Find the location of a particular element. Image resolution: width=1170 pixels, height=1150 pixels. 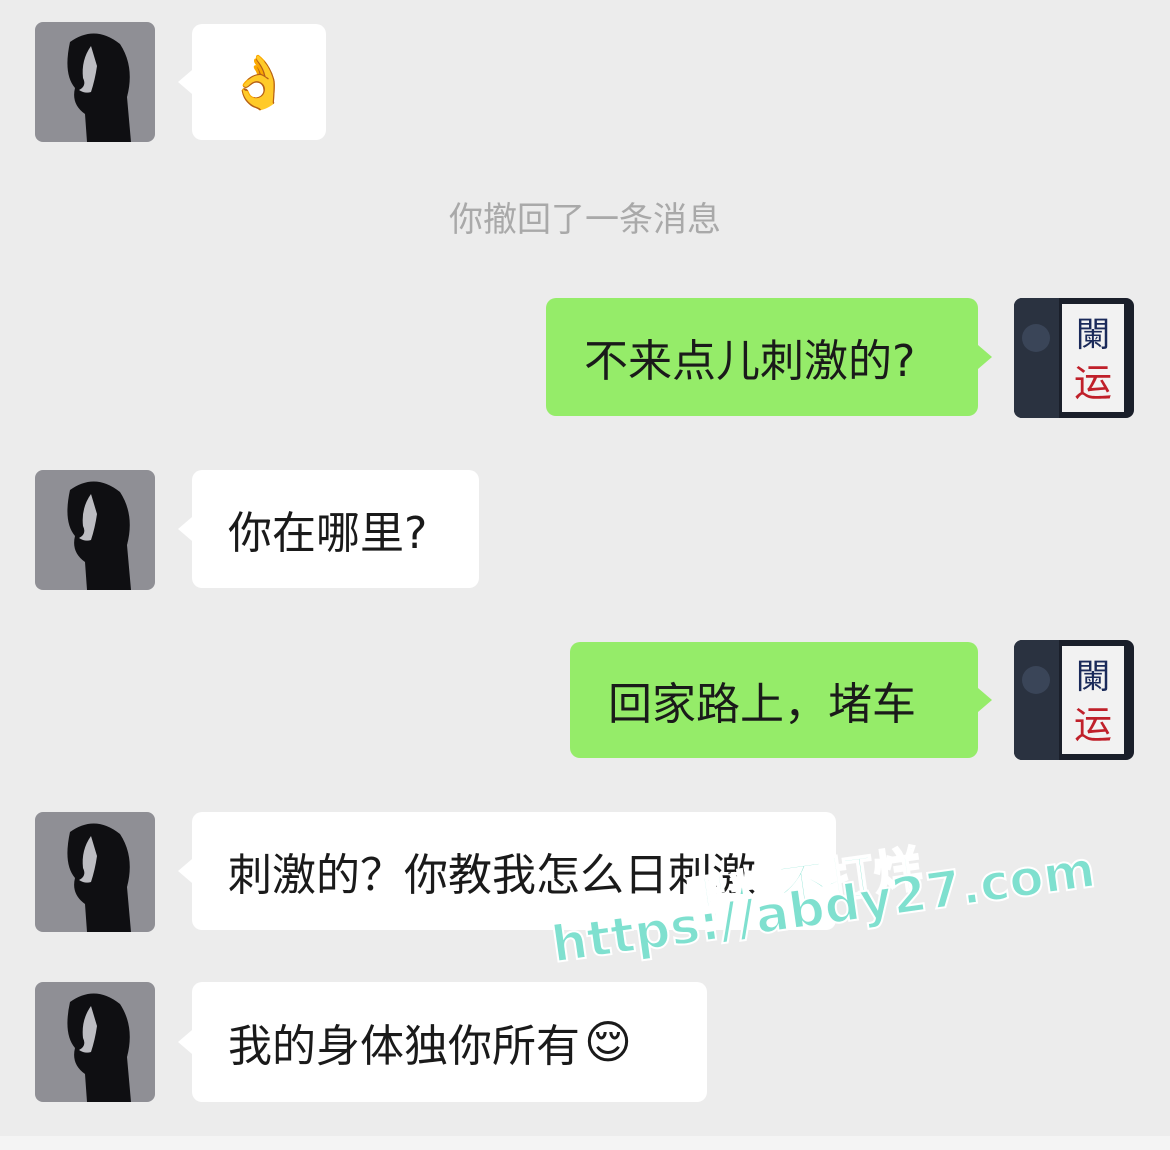

message-bubble: 👌 is located at coordinates (252, 82).